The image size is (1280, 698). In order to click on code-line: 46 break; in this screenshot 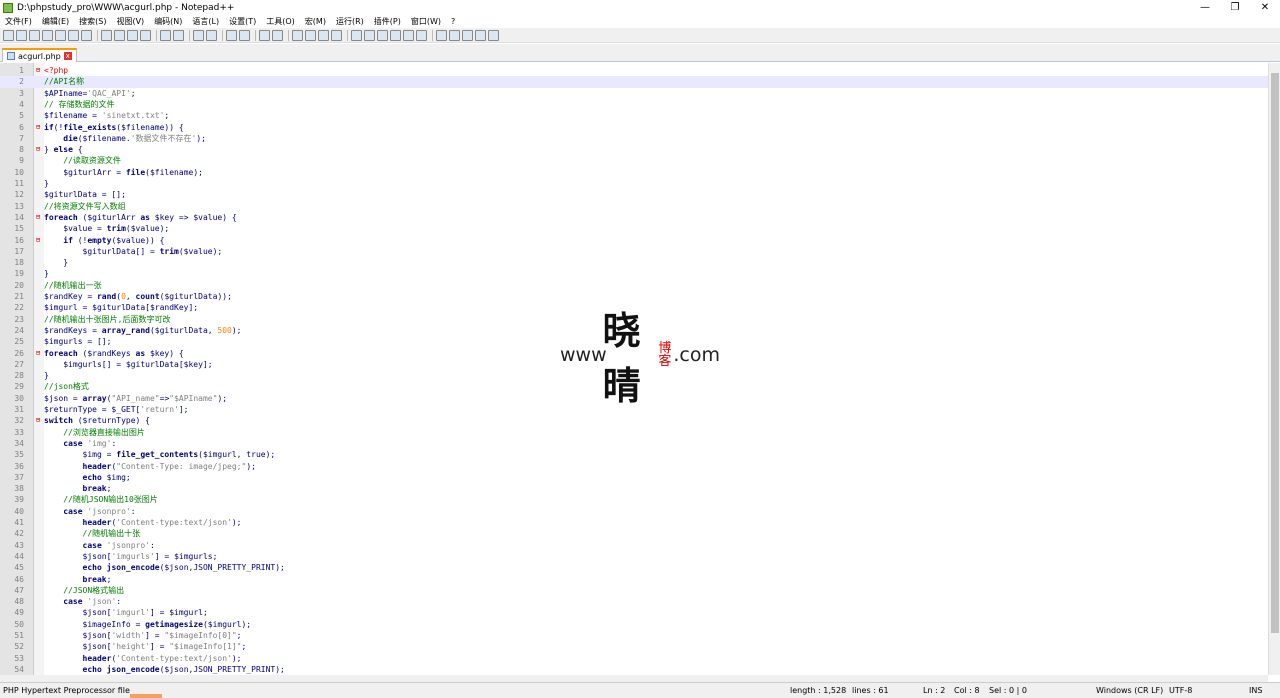, I will do `click(634, 579)`.